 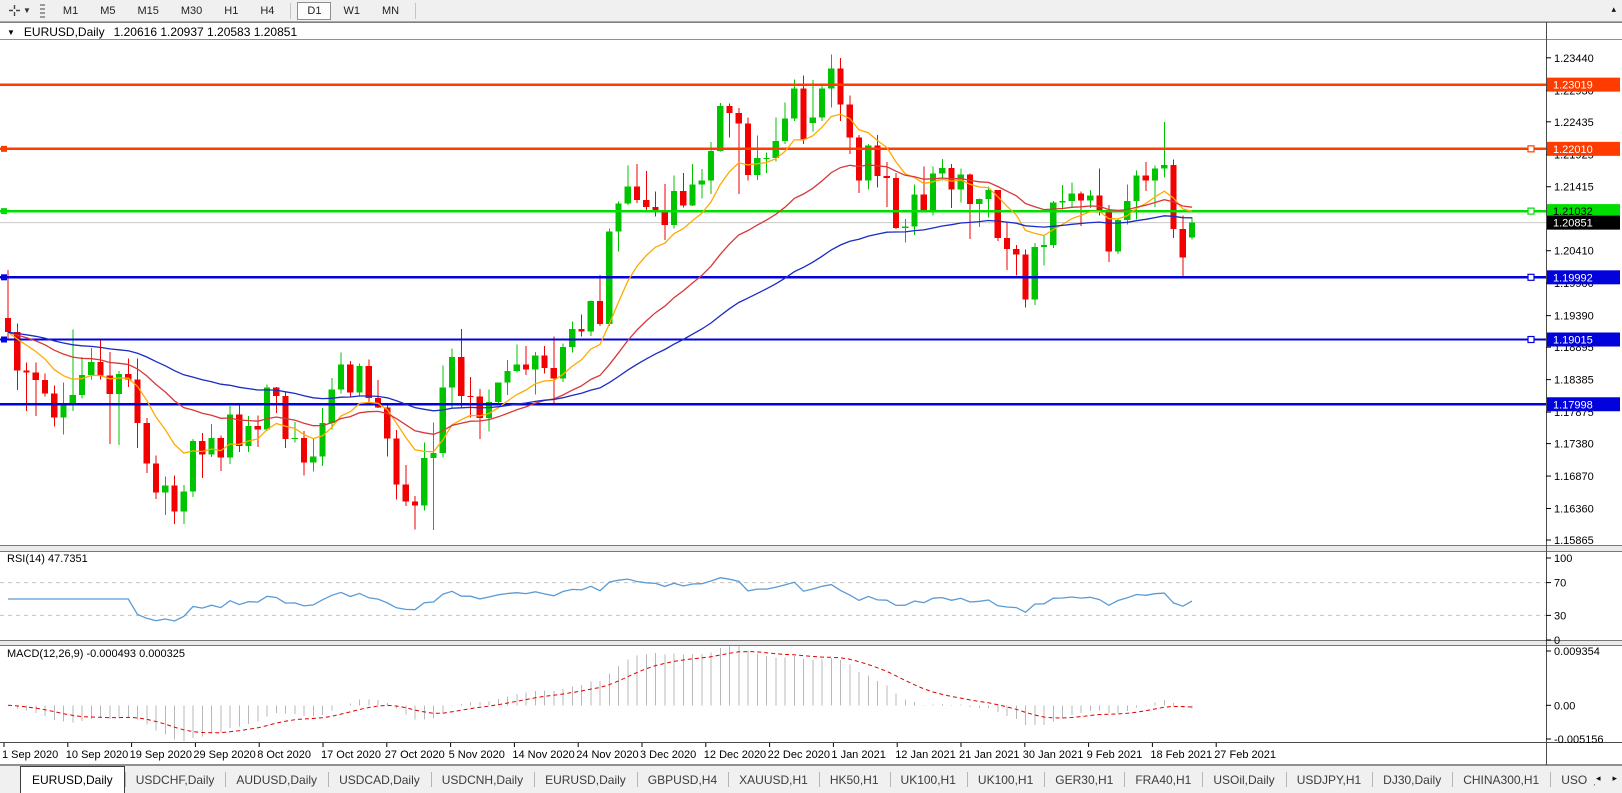 What do you see at coordinates (351, 755) in the screenshot?
I see `date-label: 17 Oct 2020` at bounding box center [351, 755].